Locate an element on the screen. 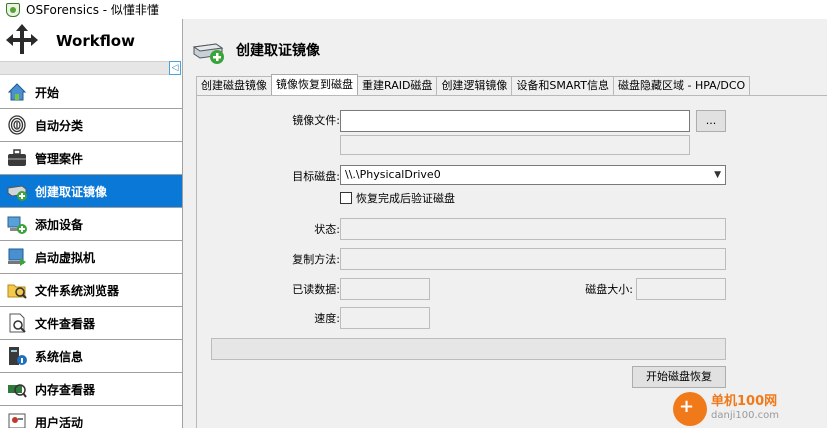  briefcase-icon is located at coordinates (17, 158).